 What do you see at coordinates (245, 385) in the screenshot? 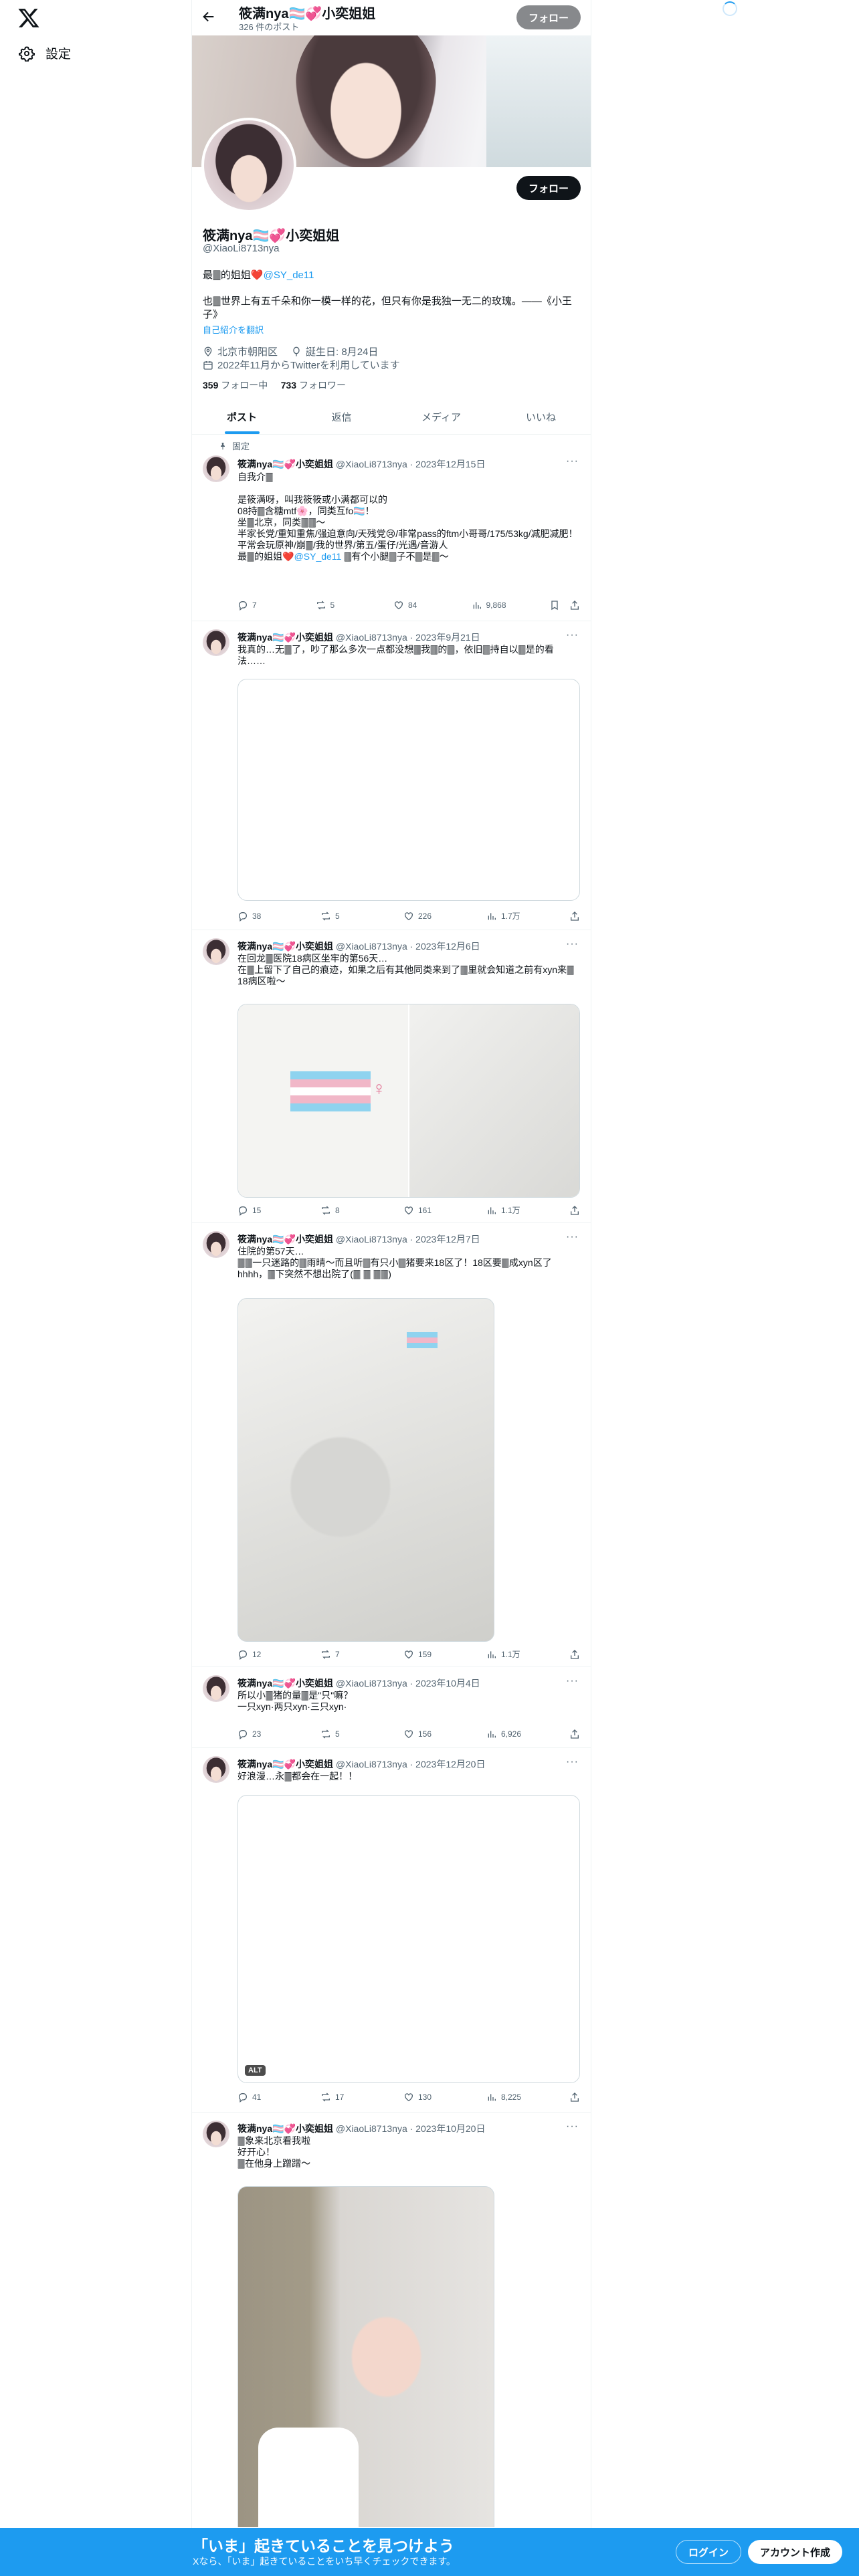
I see `following-label: フォロー中` at bounding box center [245, 385].